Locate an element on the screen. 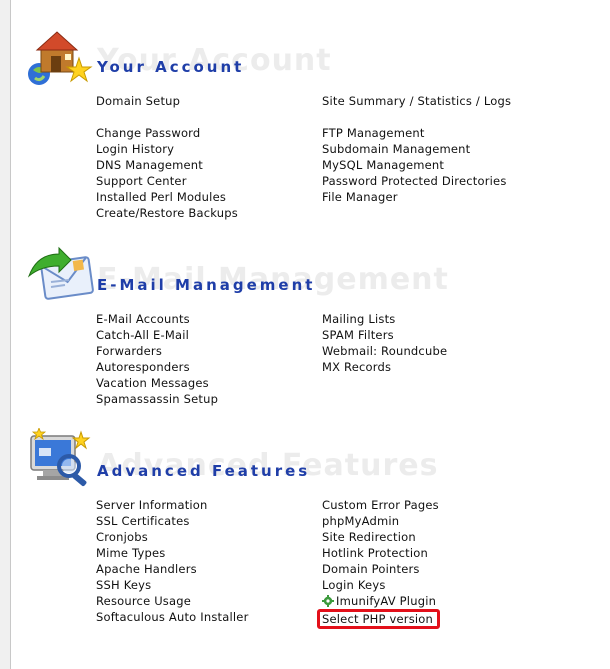  link-phpmyadmin: phpMyAdmin is located at coordinates (381, 521).